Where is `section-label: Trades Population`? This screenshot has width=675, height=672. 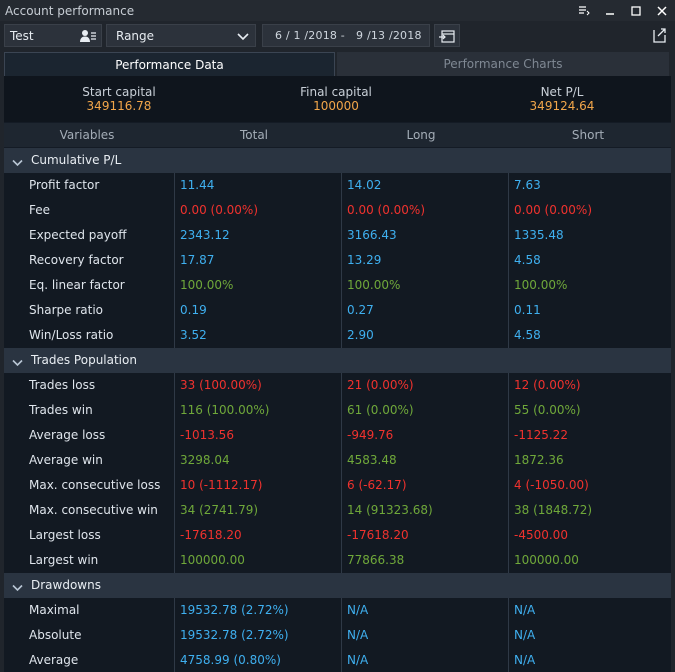
section-label: Trades Population is located at coordinates (84, 360).